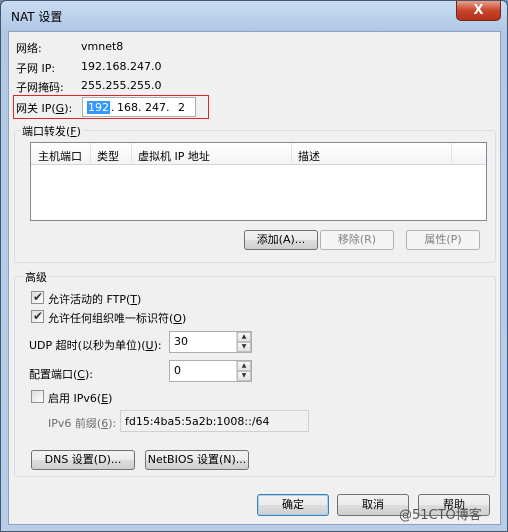  I want to click on udp-timeout-label: UDP 超时(以秒为单位)(U):, so click(95, 345).